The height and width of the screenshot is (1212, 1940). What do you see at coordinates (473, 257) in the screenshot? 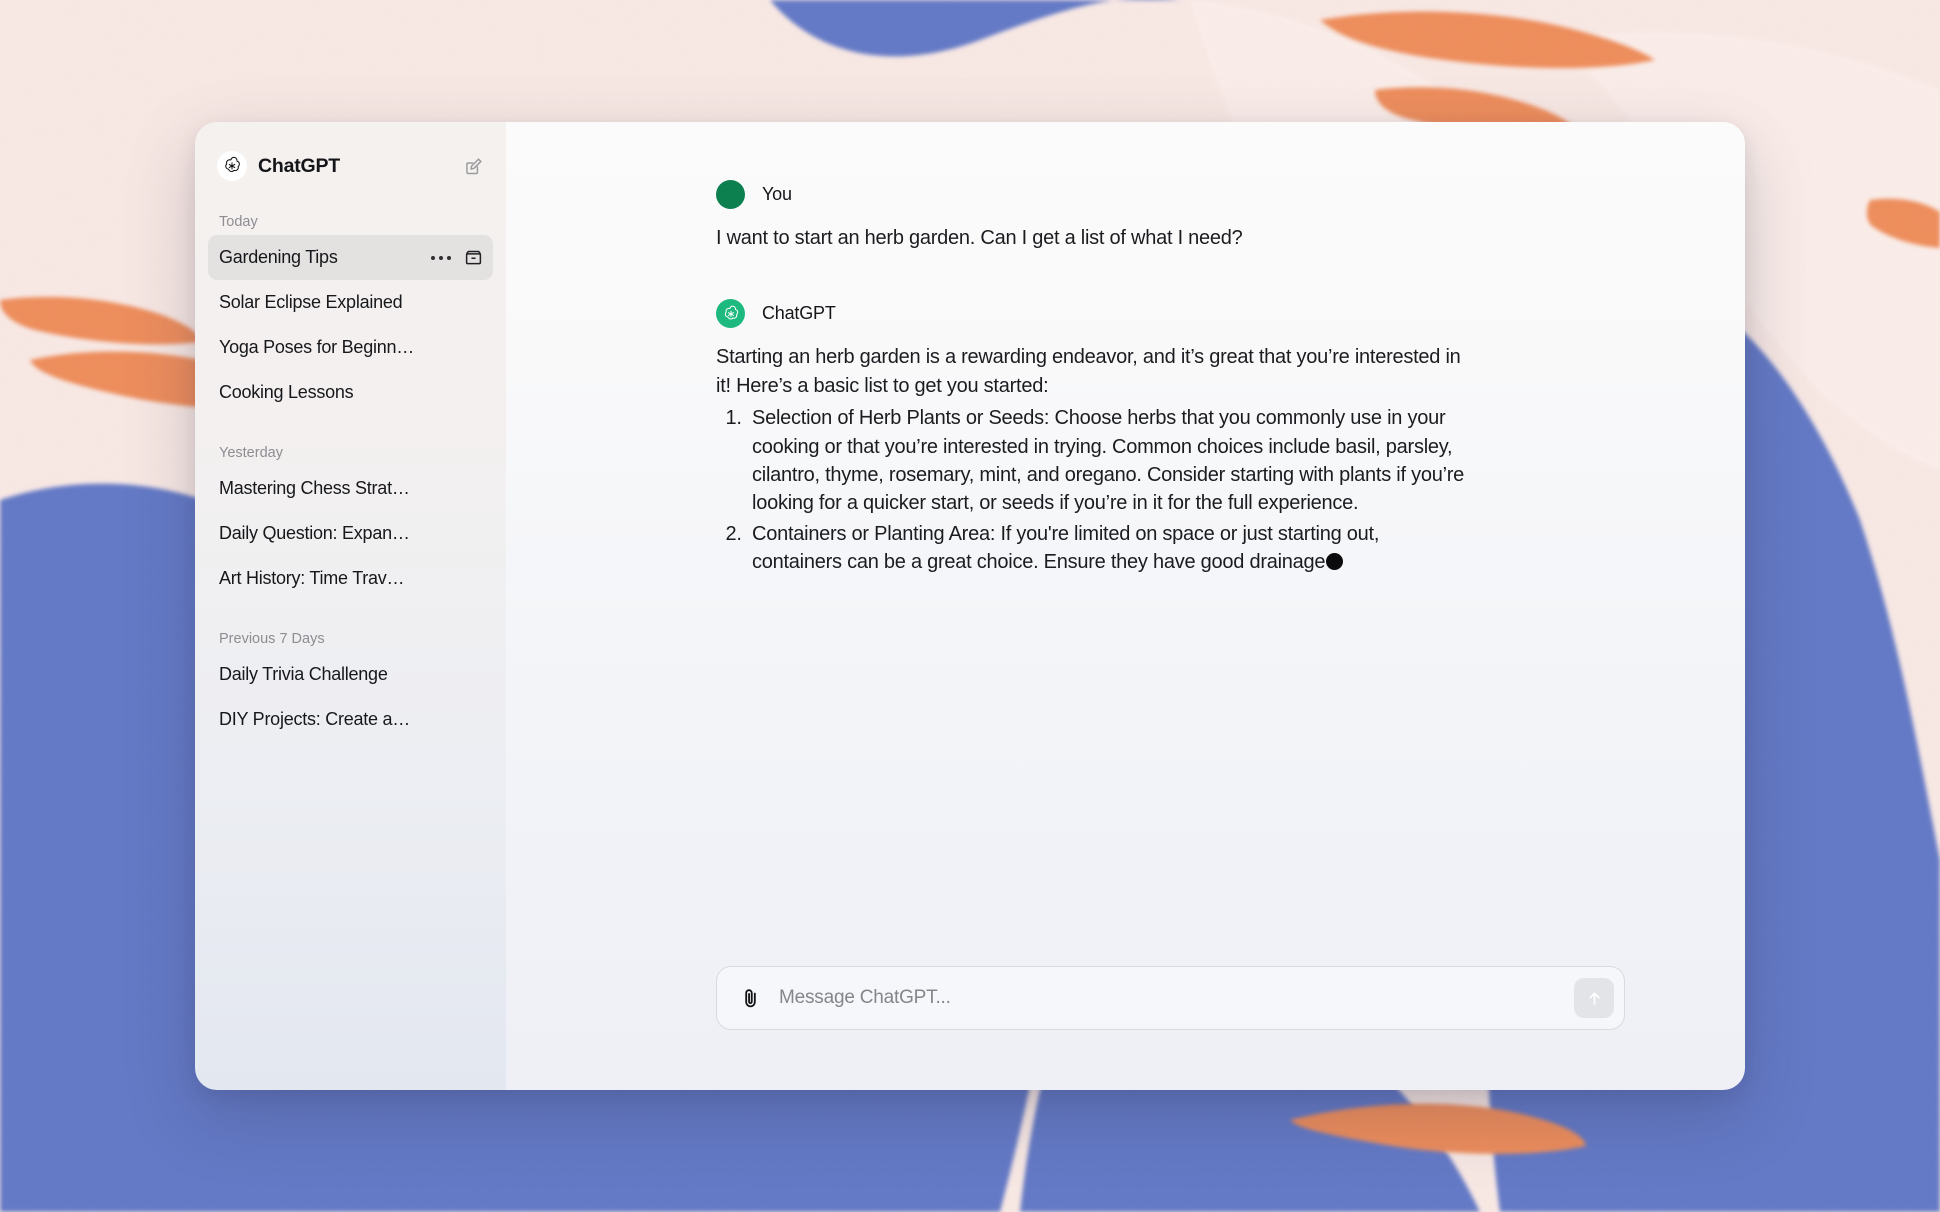
I see `archive-box-icon` at bounding box center [473, 257].